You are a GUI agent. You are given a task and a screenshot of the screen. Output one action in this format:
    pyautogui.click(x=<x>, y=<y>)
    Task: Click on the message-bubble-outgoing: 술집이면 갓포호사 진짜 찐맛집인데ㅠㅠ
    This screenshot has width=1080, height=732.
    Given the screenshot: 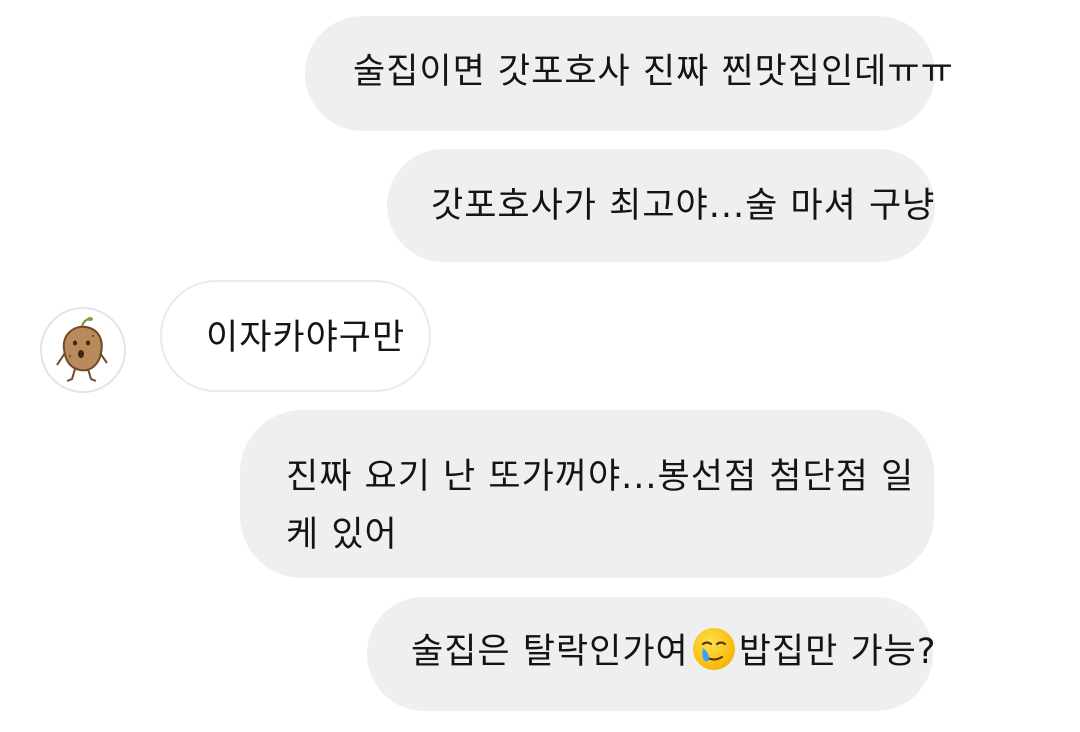 What is the action you would take?
    pyautogui.click(x=629, y=73)
    